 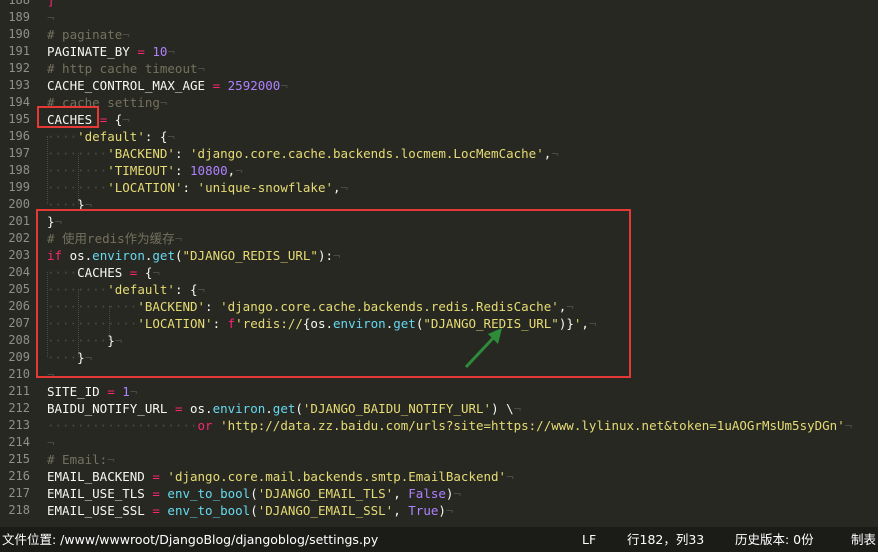 I want to click on code-text: ········'TIMEOUT': 10800,¬, so click(x=145, y=170).